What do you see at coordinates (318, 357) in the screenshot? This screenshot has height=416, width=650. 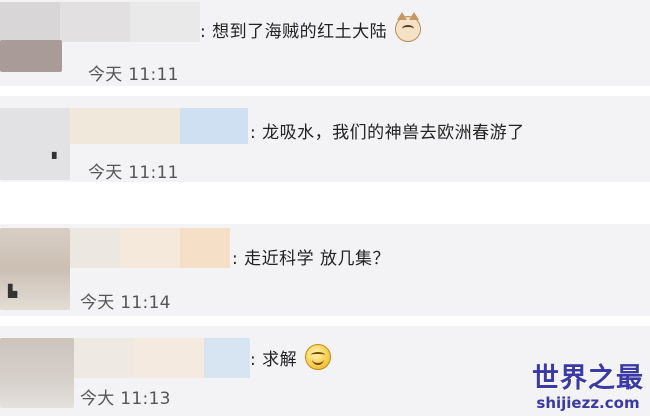 I see `smile-icon` at bounding box center [318, 357].